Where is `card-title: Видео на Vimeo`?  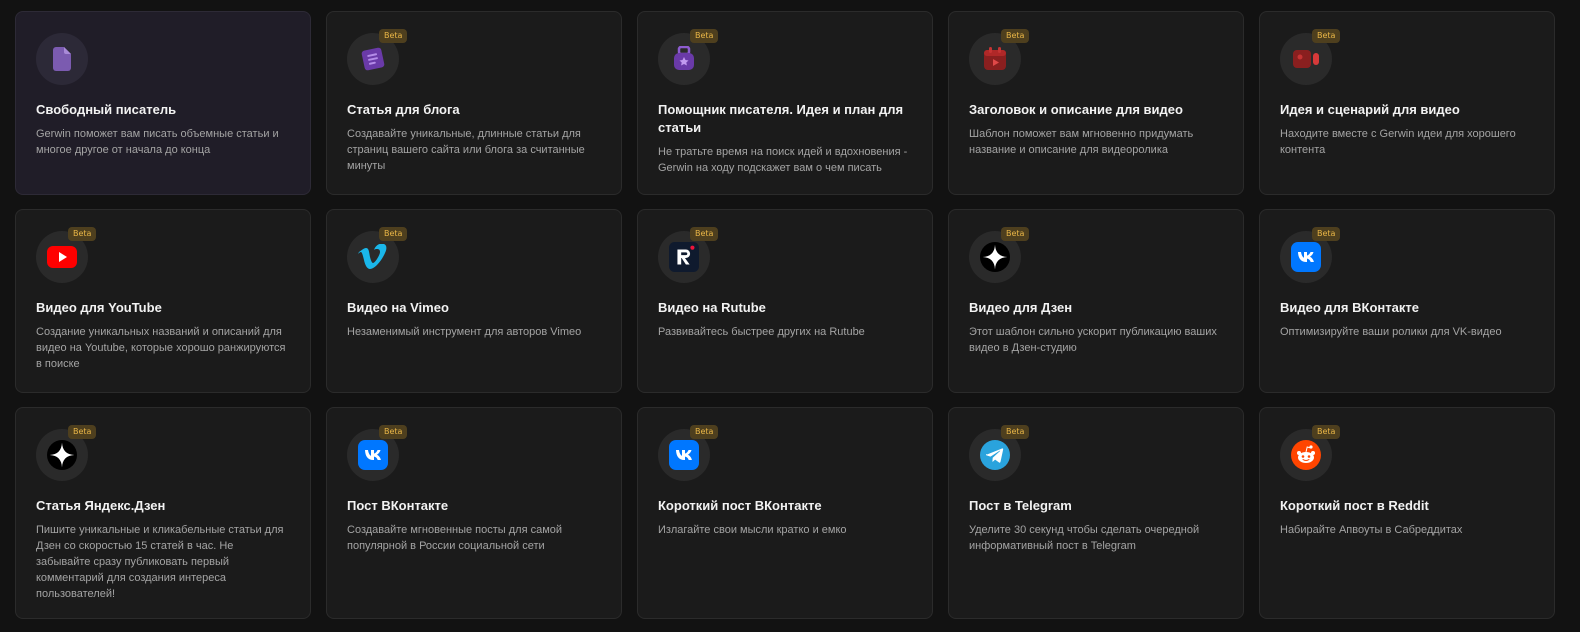 card-title: Видео на Vimeo is located at coordinates (398, 307).